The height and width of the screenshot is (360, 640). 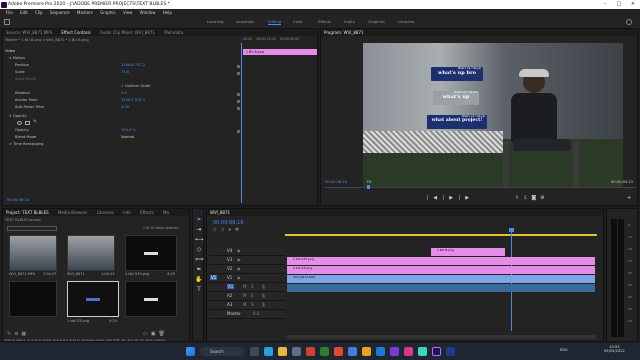 I want to click on bin-thumb-sequence, so click(x=91, y=253).